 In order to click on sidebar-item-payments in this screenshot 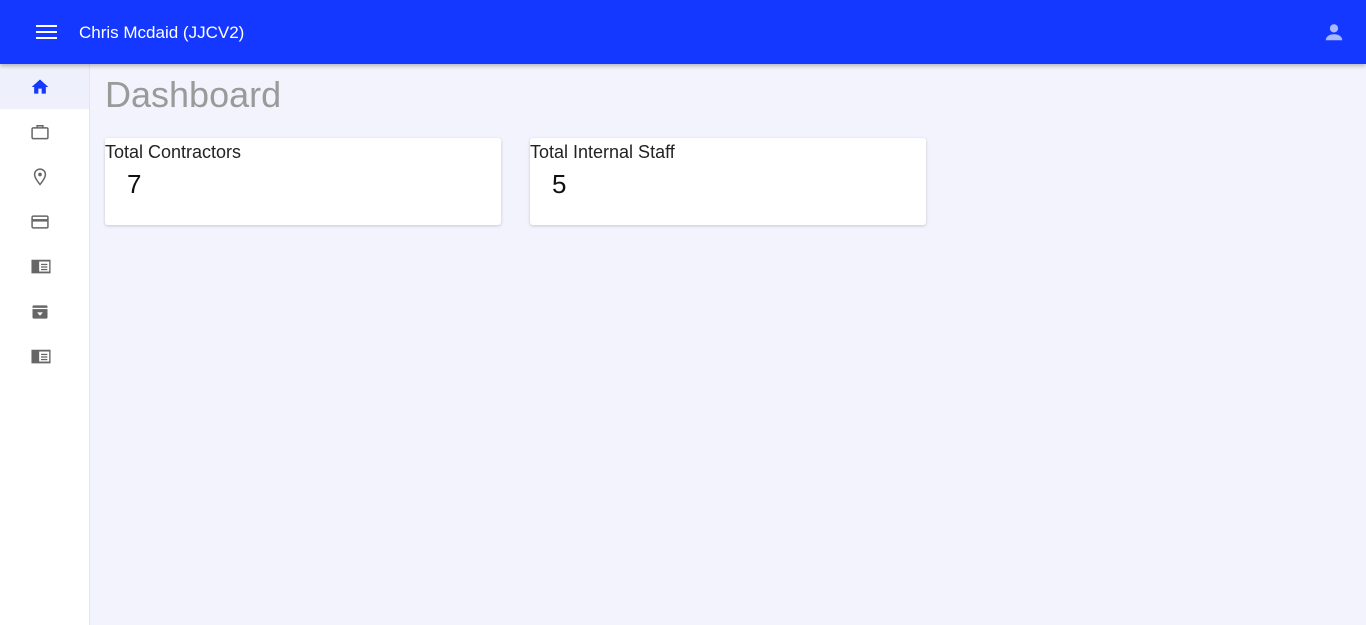, I will do `click(44, 221)`.